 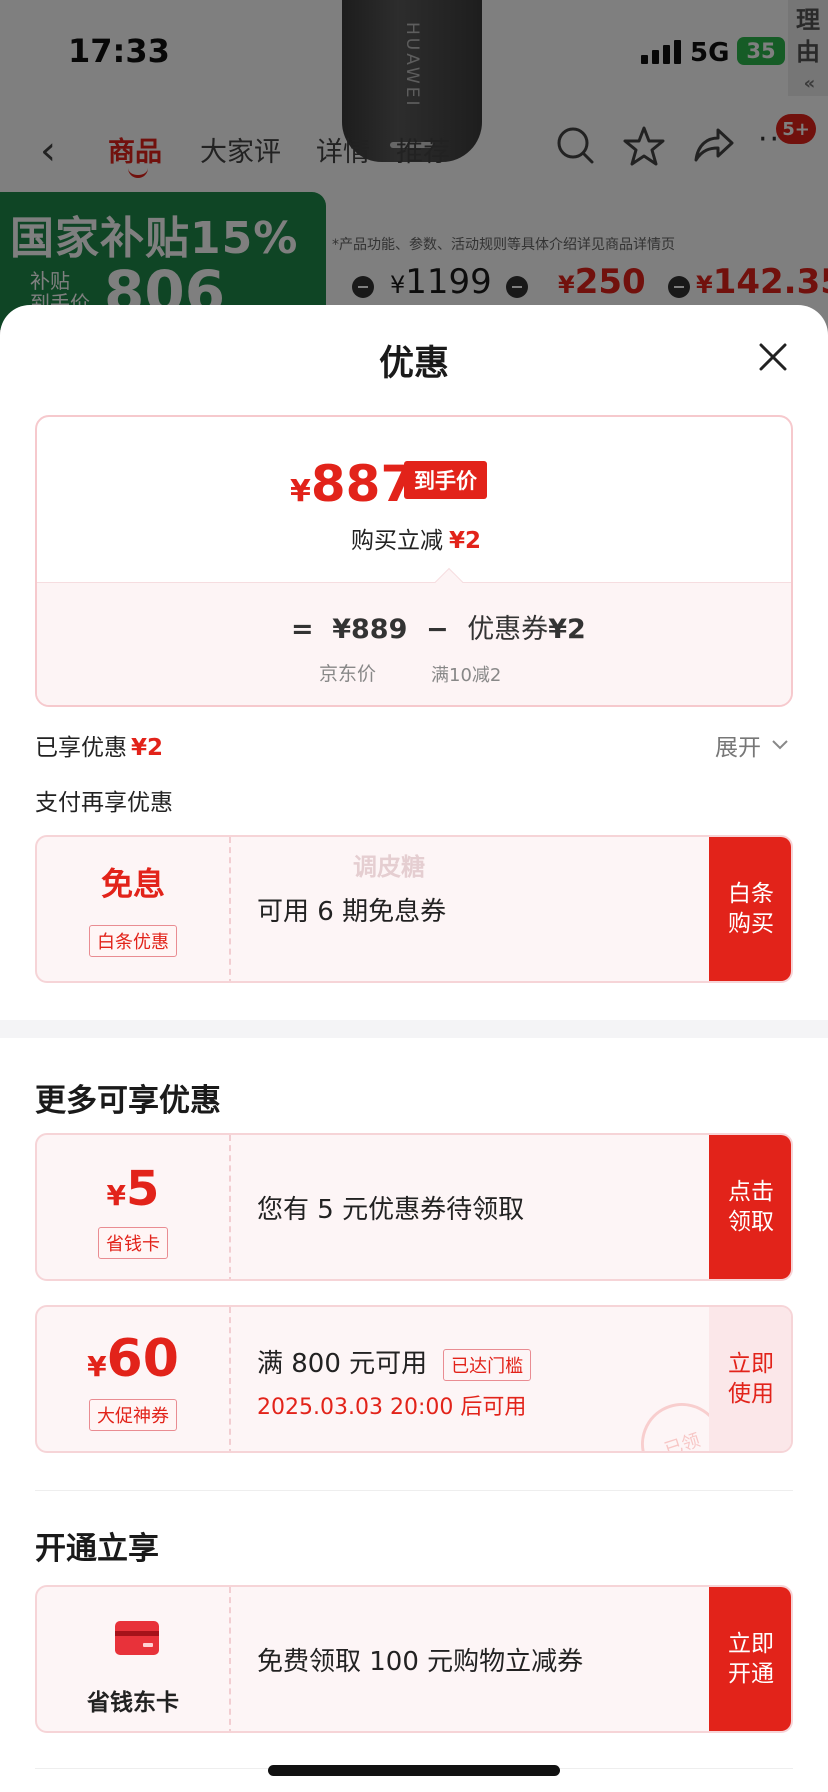 What do you see at coordinates (420, 1661) in the screenshot?
I see `jd-card-desc: 免费领取 100 元购物立减券` at bounding box center [420, 1661].